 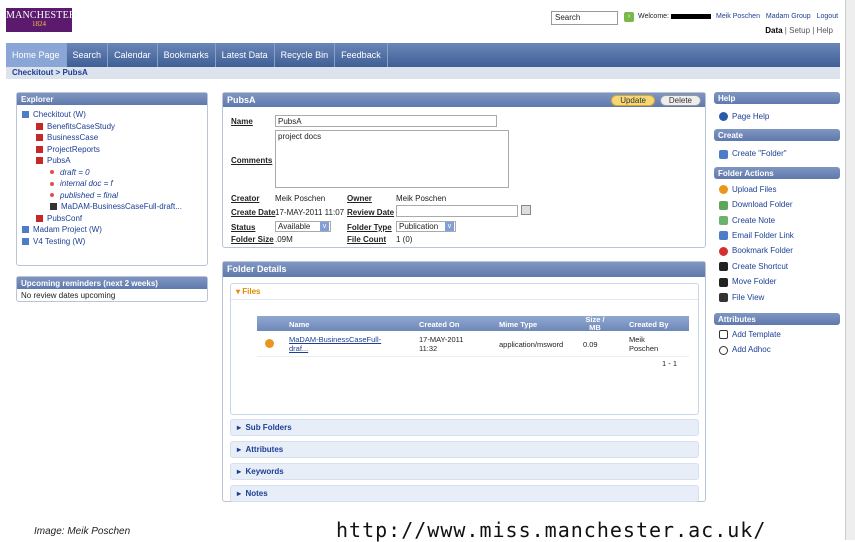 I want to click on section-sub-folders: ▸ Sub Folders, so click(x=464, y=427).